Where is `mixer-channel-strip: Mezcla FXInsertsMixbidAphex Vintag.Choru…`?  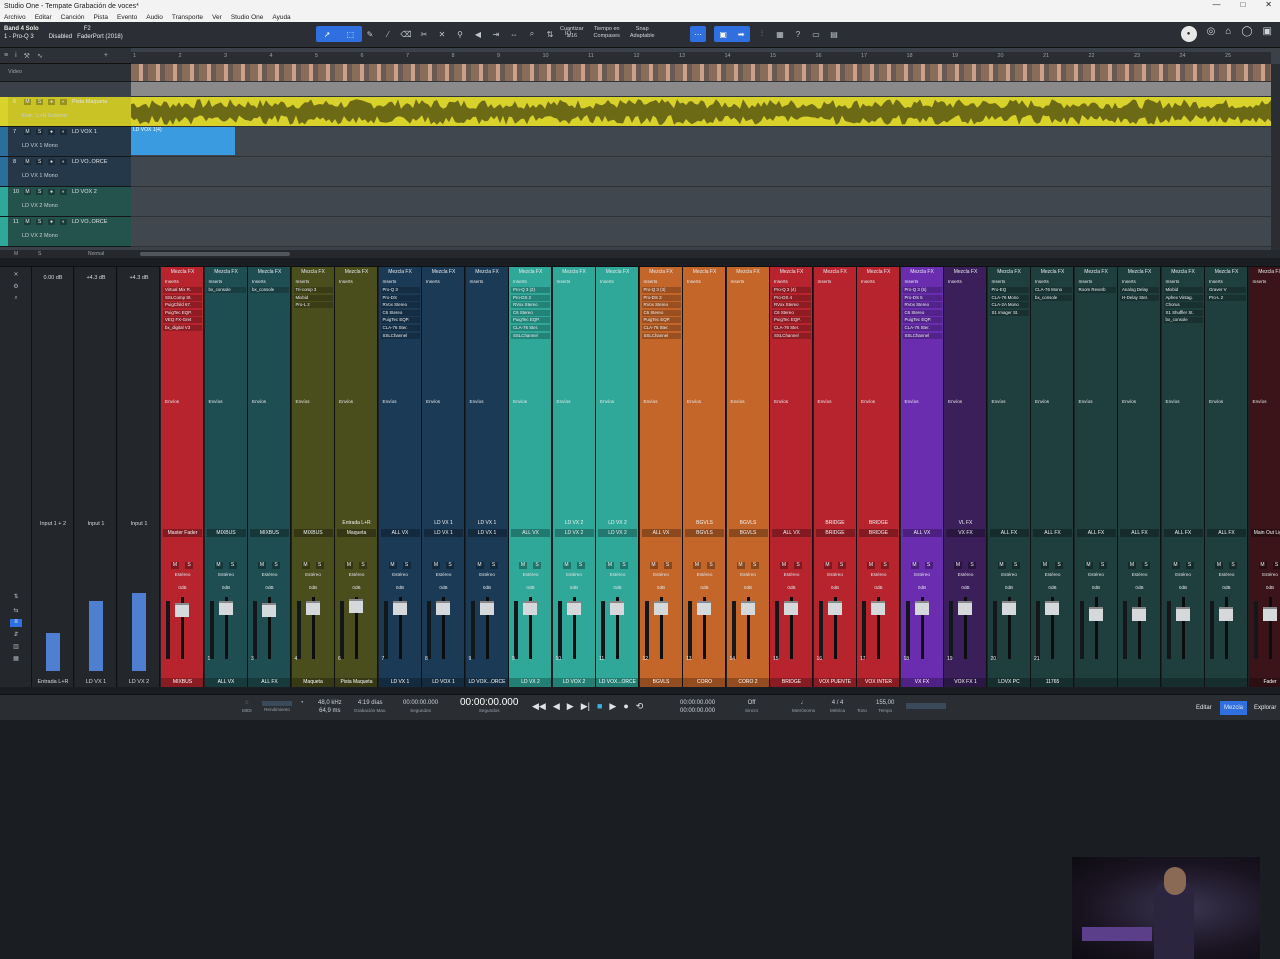
mixer-channel-strip: Mezcla FXInsertsMixbidAphex Vintag.Choru… is located at coordinates (1183, 477).